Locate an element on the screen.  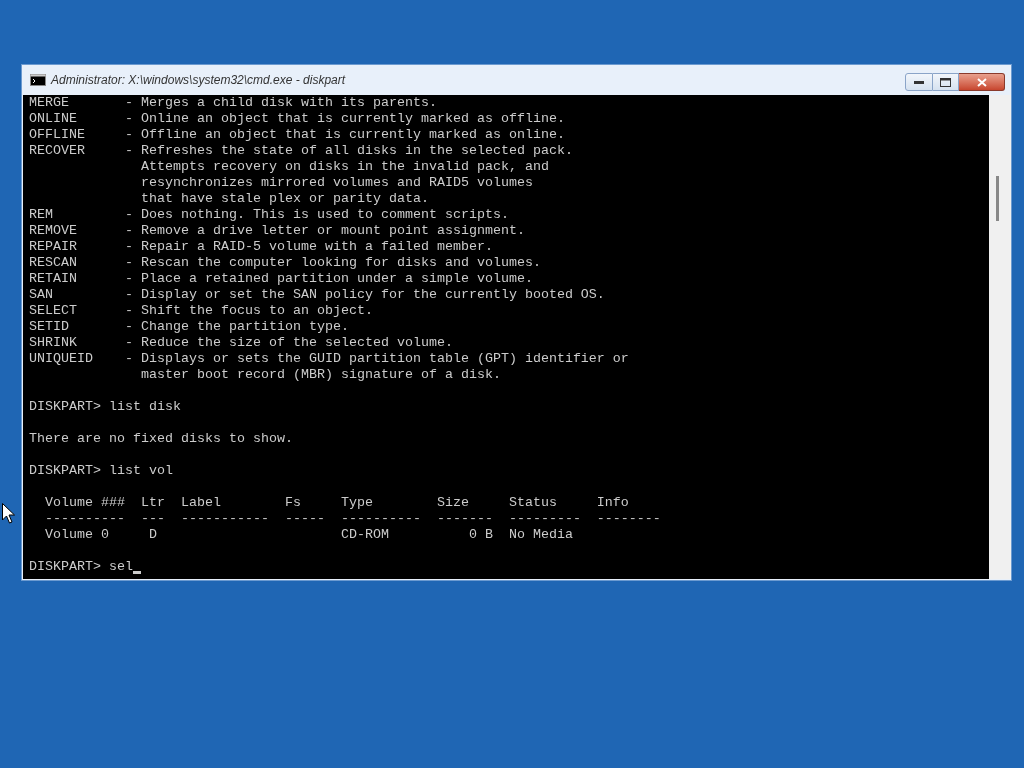
console-line: DISKPART> list disk is located at coordinates (105, 407).